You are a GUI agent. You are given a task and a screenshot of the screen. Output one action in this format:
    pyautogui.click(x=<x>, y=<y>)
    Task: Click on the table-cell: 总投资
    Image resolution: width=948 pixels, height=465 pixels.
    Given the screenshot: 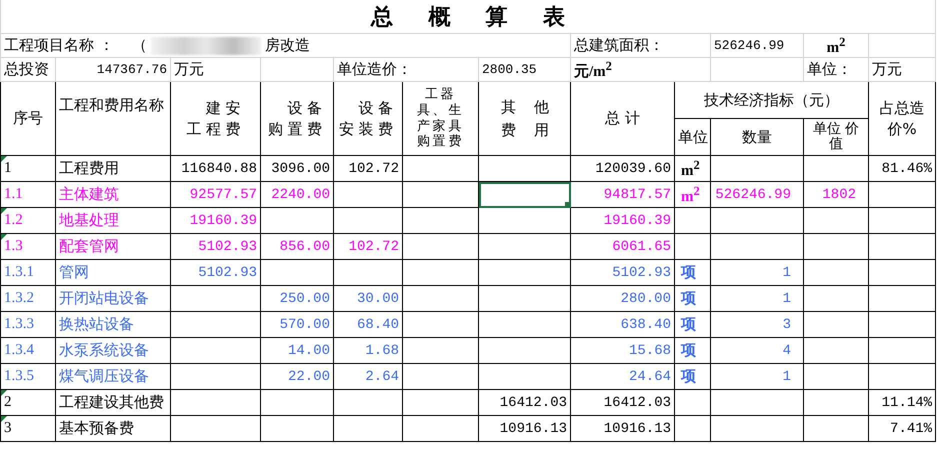 What is the action you would take?
    pyautogui.click(x=28, y=70)
    